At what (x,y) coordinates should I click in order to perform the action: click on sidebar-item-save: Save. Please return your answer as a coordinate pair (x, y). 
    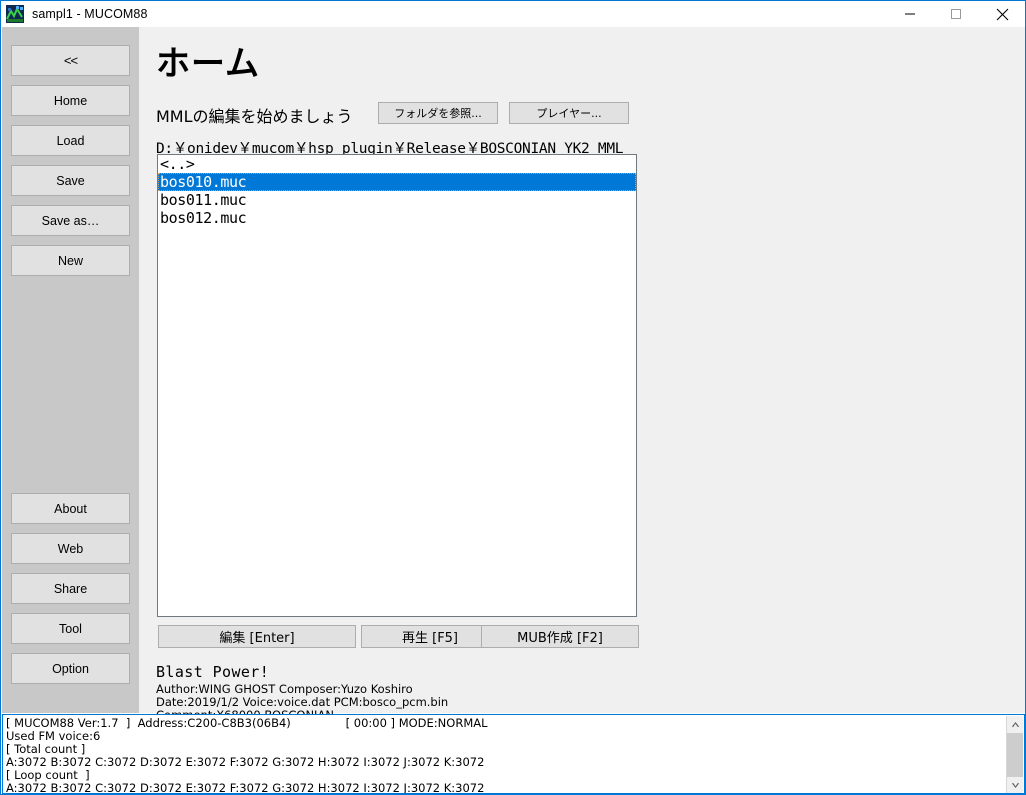
    Looking at the image, I should click on (70, 180).